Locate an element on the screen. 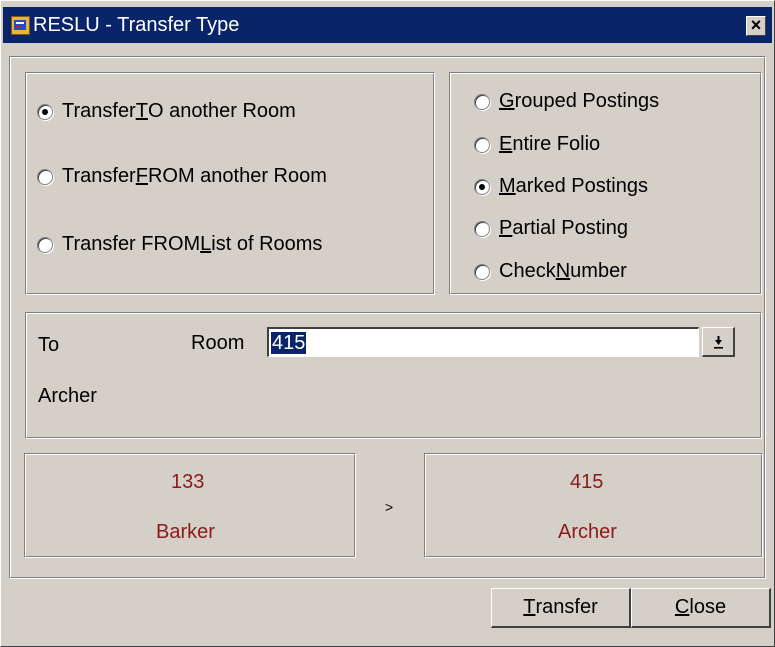 The image size is (775, 647). option-text: Check is located at coordinates (527, 271).